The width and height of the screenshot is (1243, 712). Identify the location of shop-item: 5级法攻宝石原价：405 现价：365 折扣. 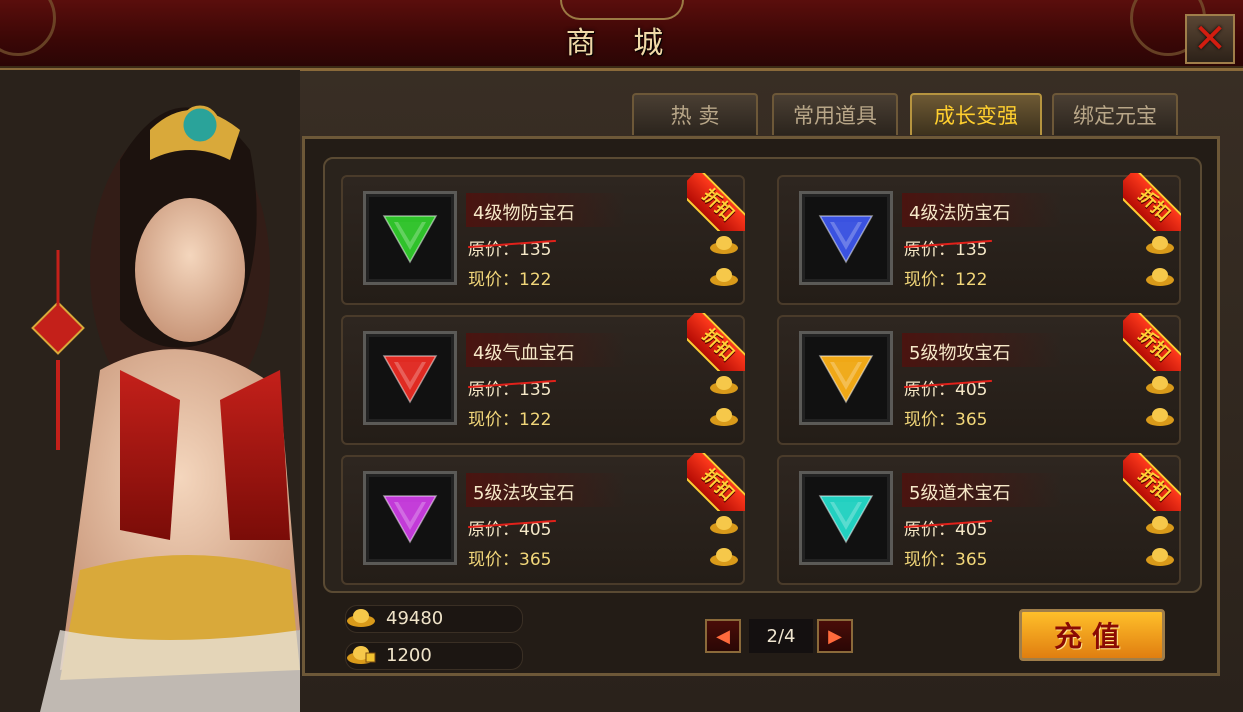
(543, 519).